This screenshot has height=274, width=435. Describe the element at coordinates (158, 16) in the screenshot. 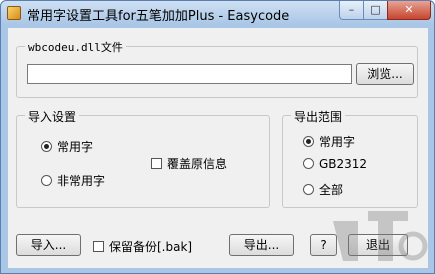

I see `window-title: 常用字设置工具for五笔加加Plus - Easycode` at that location.